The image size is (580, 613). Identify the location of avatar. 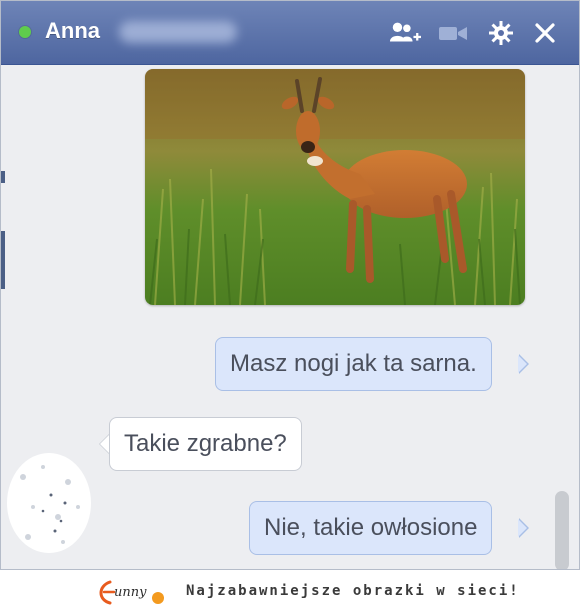
(52, 503).